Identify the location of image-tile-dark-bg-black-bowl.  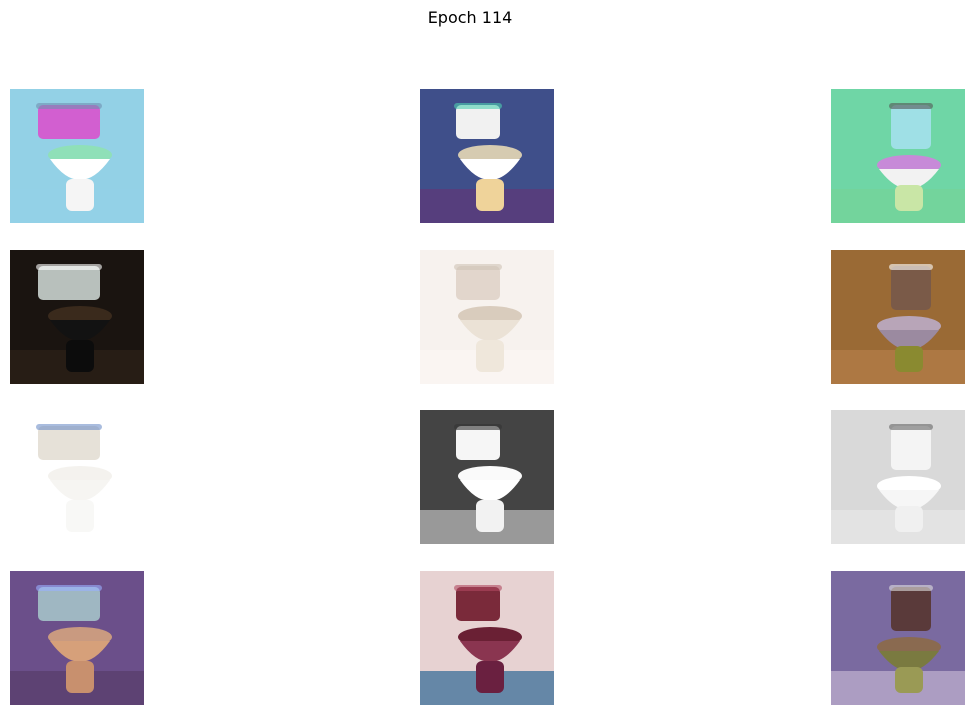
(77, 317).